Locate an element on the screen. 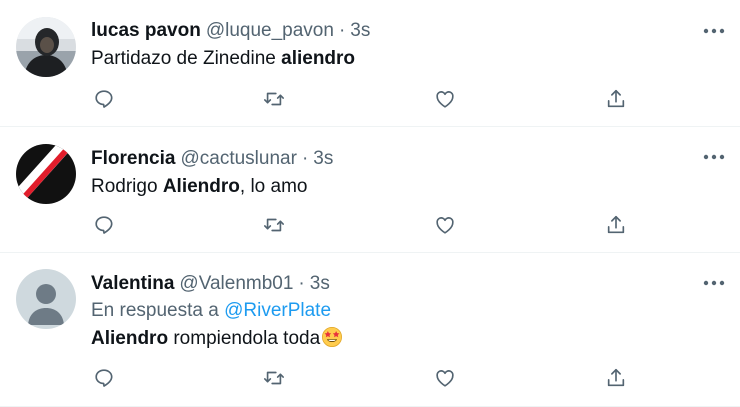 This screenshot has height=407, width=740. reply-context: En respuesta a @RiverPlate is located at coordinates (407, 311).